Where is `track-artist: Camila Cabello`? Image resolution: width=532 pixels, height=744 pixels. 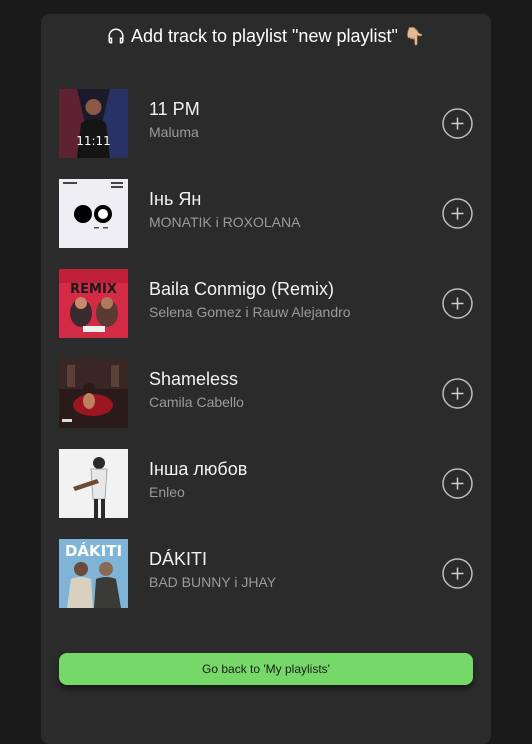 track-artist: Camila Cabello is located at coordinates (196, 402).